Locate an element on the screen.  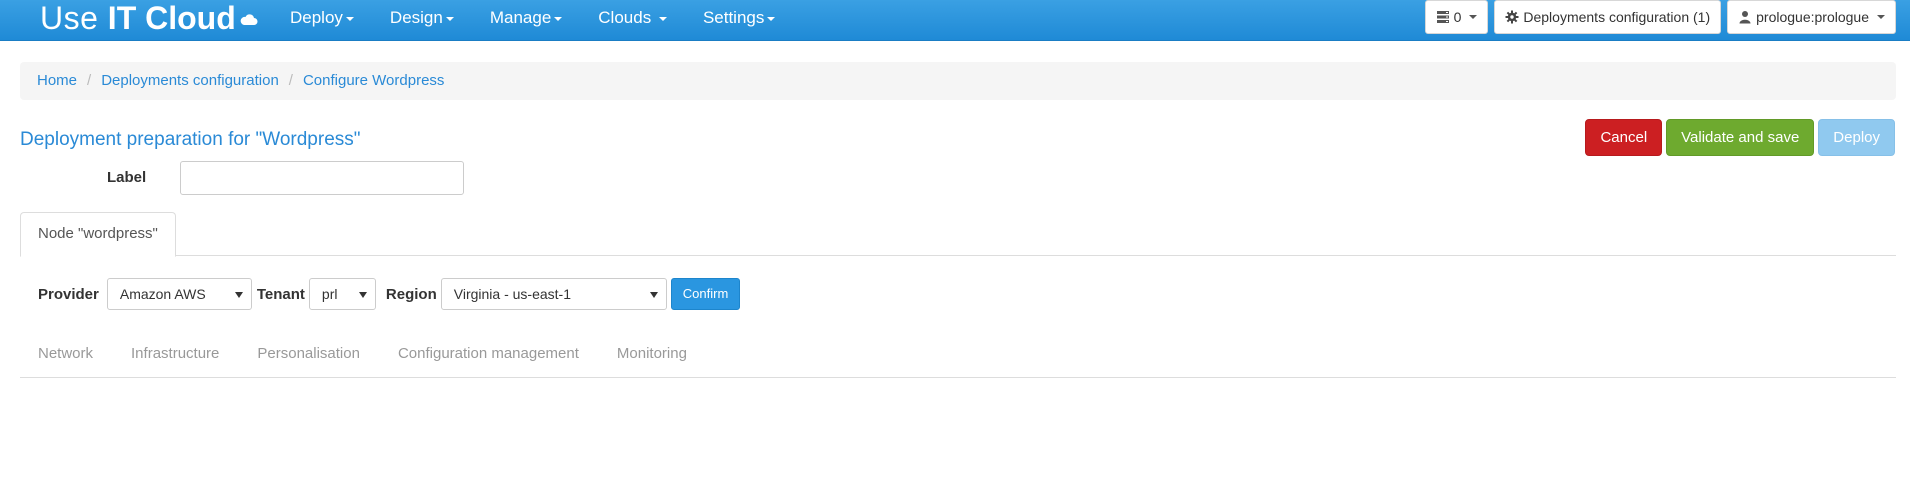
breadcrumb-deployments-configuration: Deployments configuration is located at coordinates (190, 80).